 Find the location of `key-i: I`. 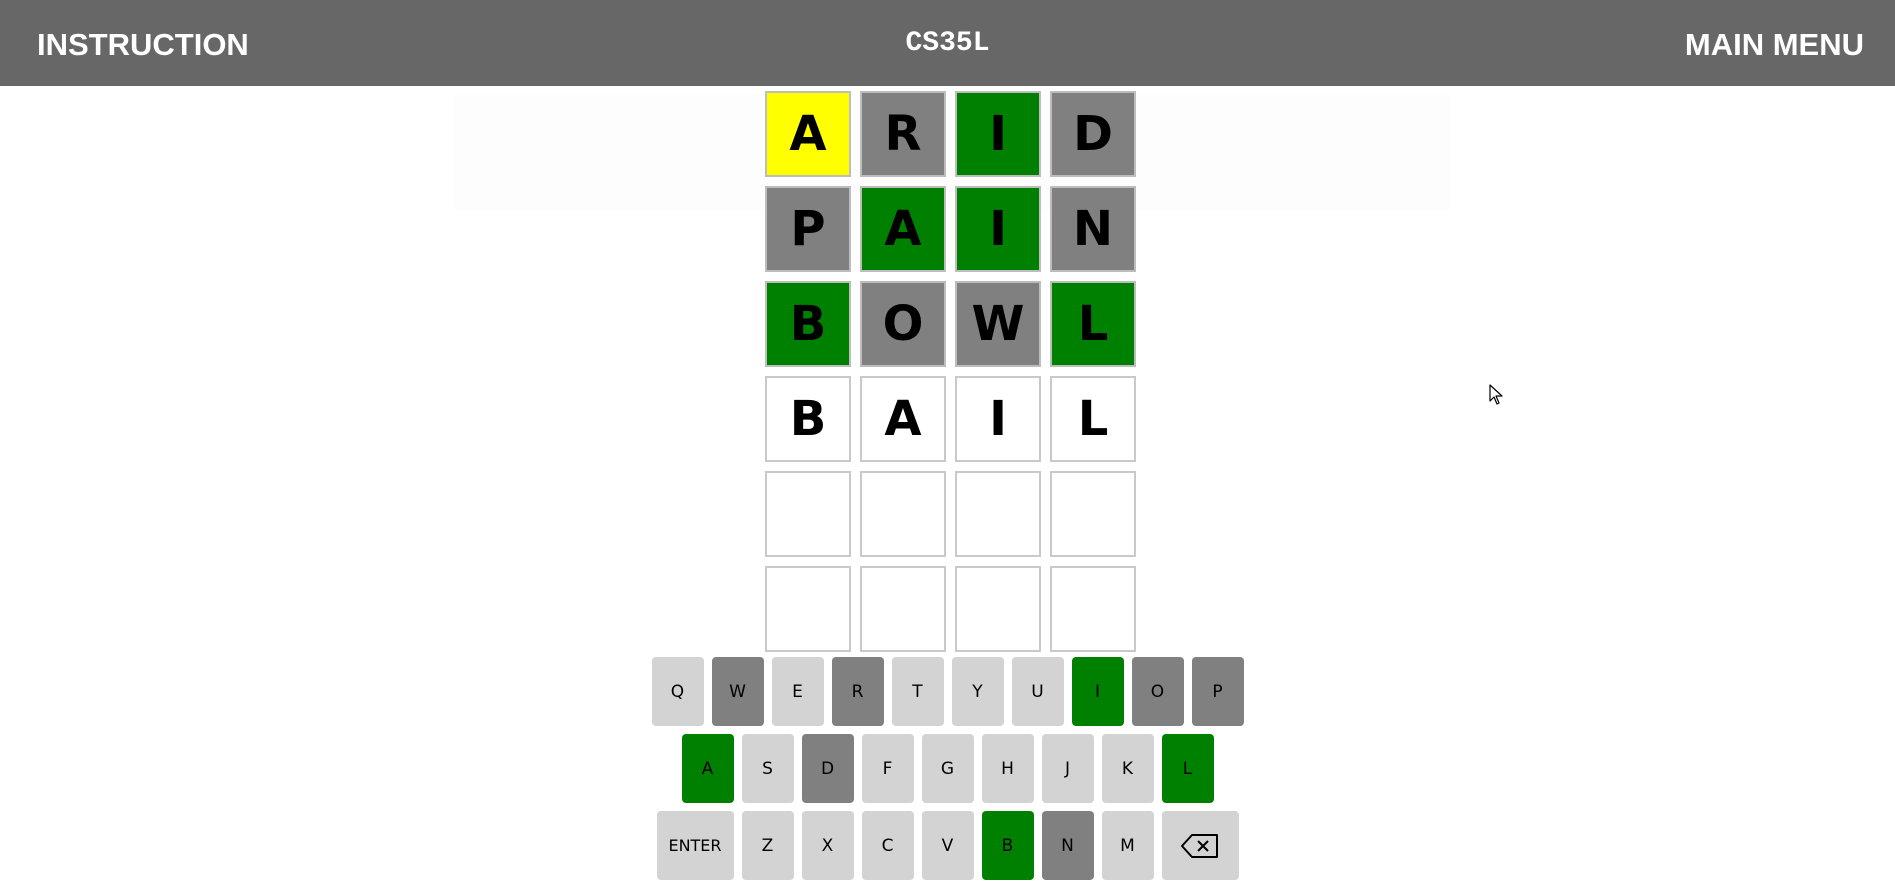

key-i: I is located at coordinates (1097, 691).